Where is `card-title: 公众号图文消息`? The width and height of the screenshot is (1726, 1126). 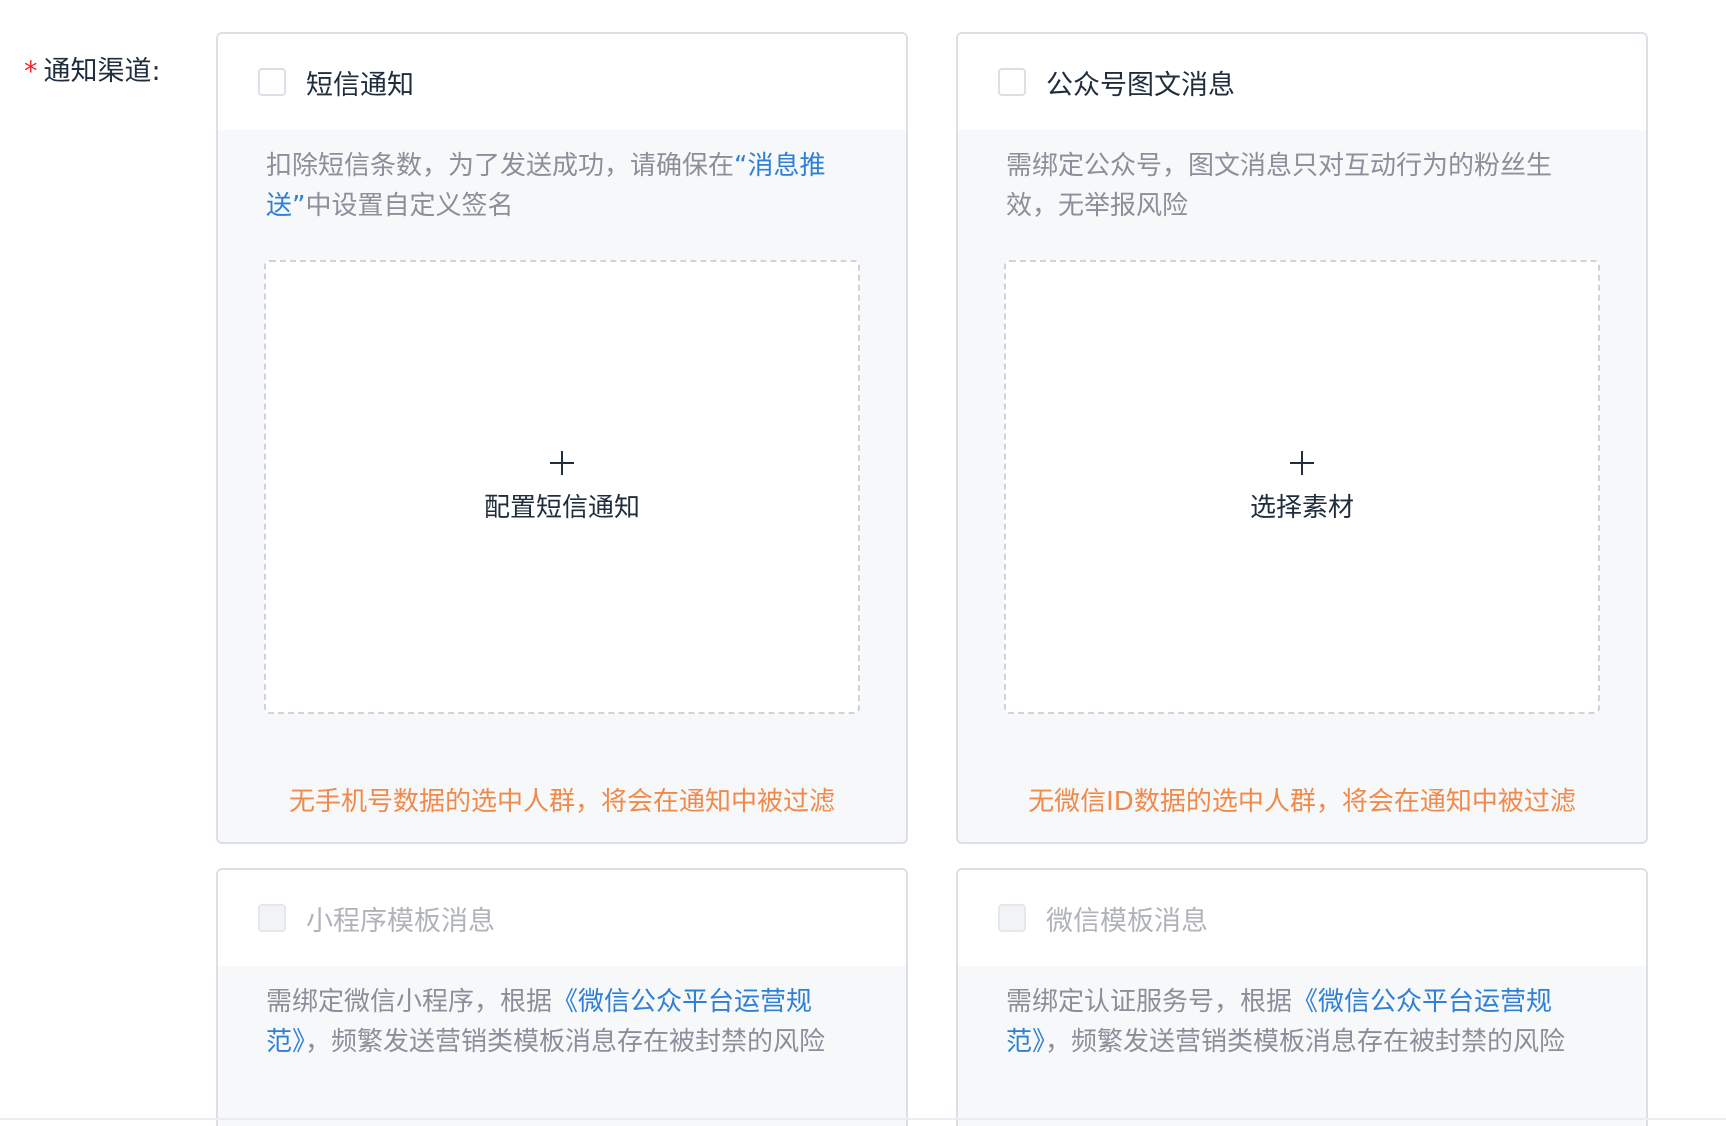 card-title: 公众号图文消息 is located at coordinates (1140, 82).